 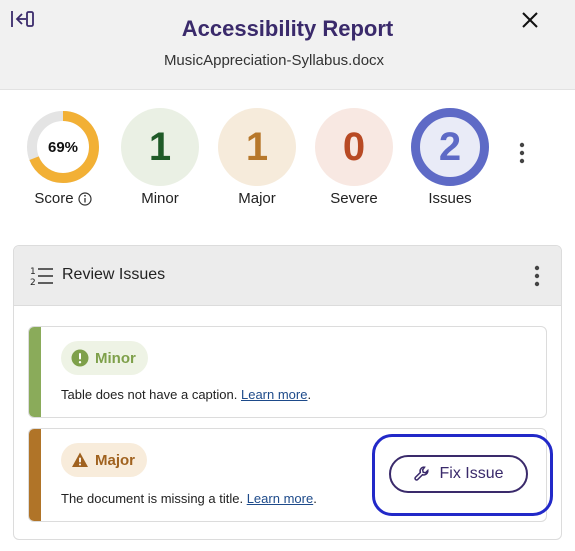 I want to click on severe-stat: 0 Severe, so click(x=354, y=157).